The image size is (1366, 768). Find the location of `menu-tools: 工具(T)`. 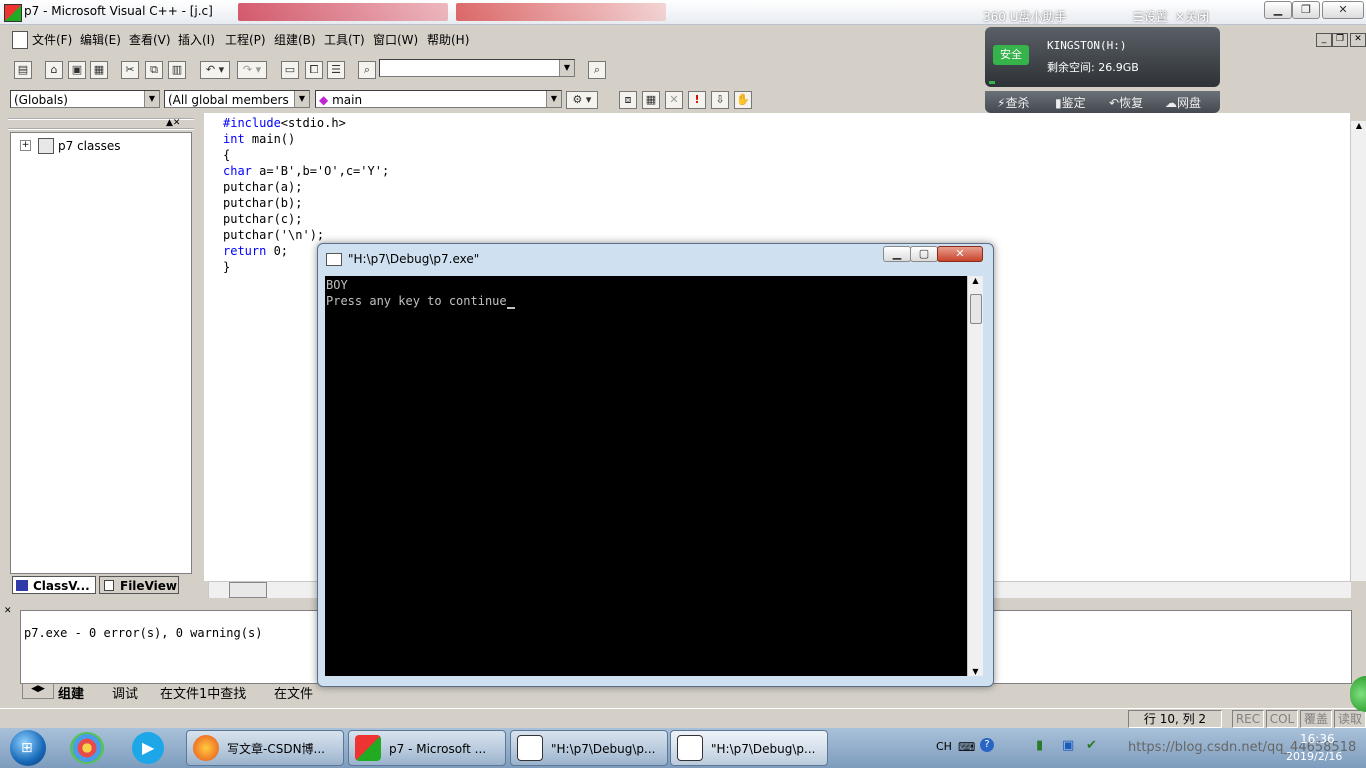

menu-tools: 工具(T) is located at coordinates (344, 39).